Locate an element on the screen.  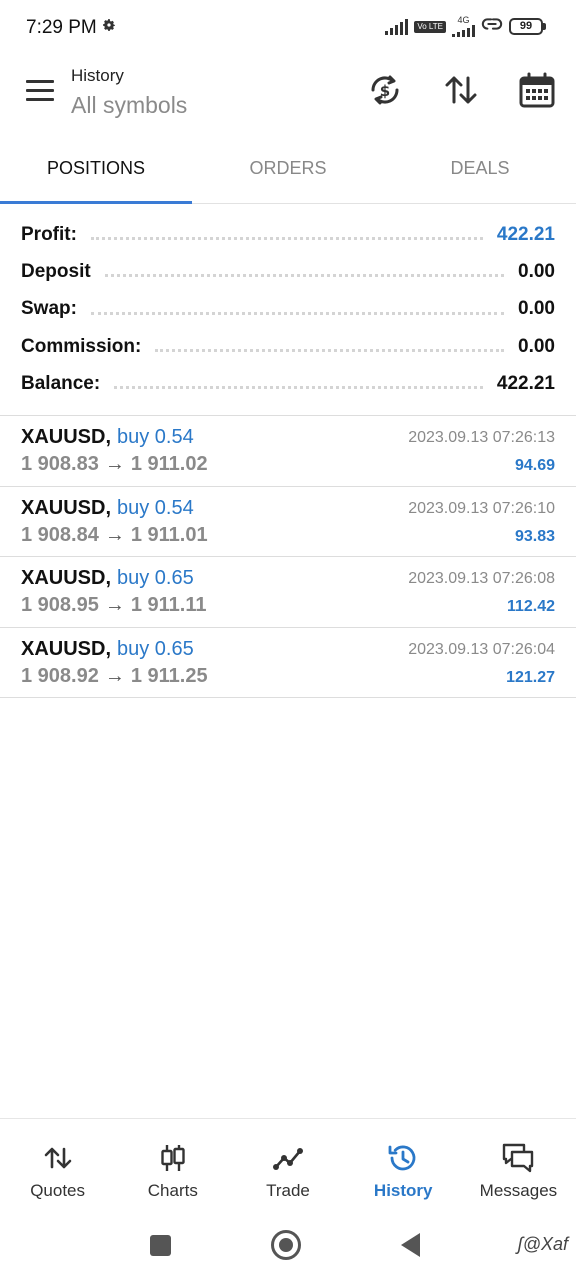
network-type: 4G is located at coordinates (463, 26).